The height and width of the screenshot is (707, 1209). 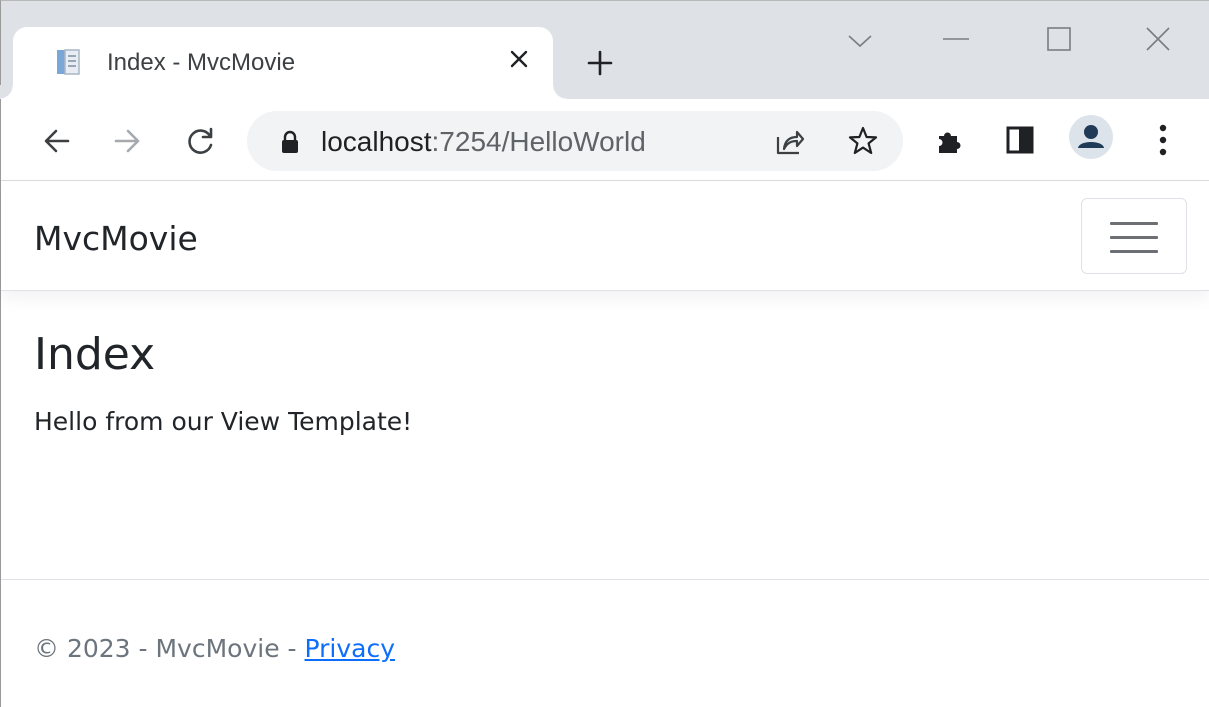 I want to click on close-icon, so click(x=1158, y=39).